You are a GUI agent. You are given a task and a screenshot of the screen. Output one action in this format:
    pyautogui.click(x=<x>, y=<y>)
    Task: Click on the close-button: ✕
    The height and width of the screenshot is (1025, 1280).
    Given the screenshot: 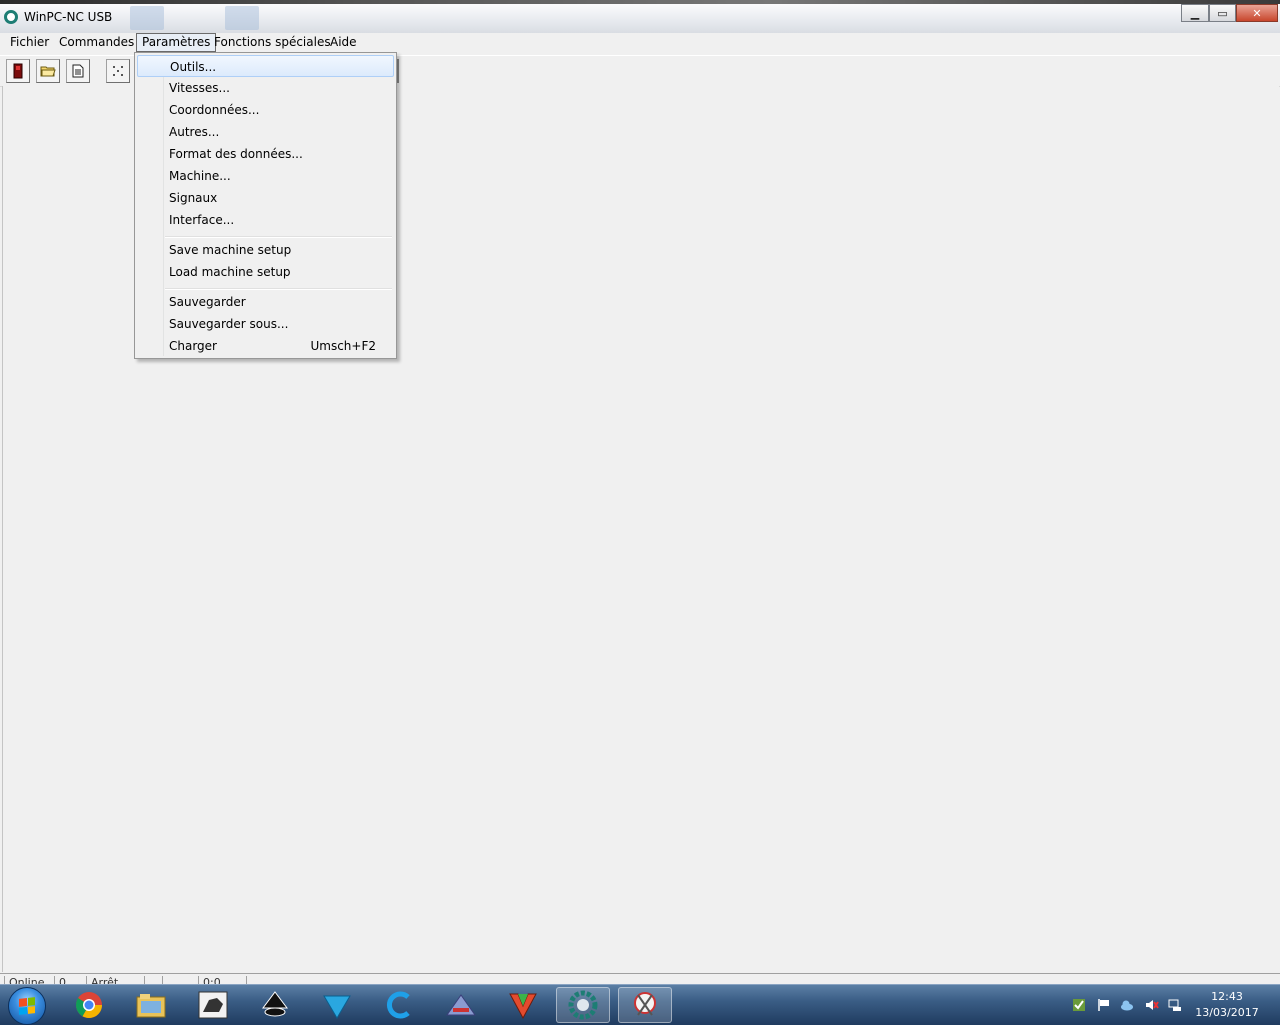 What is the action you would take?
    pyautogui.click(x=1257, y=13)
    